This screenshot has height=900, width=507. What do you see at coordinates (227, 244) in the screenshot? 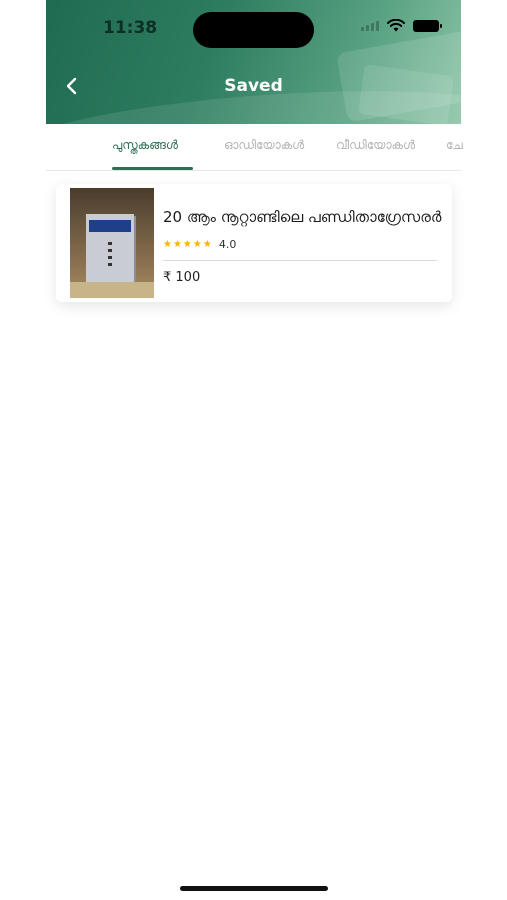
I see `rating-value: 4.0` at bounding box center [227, 244].